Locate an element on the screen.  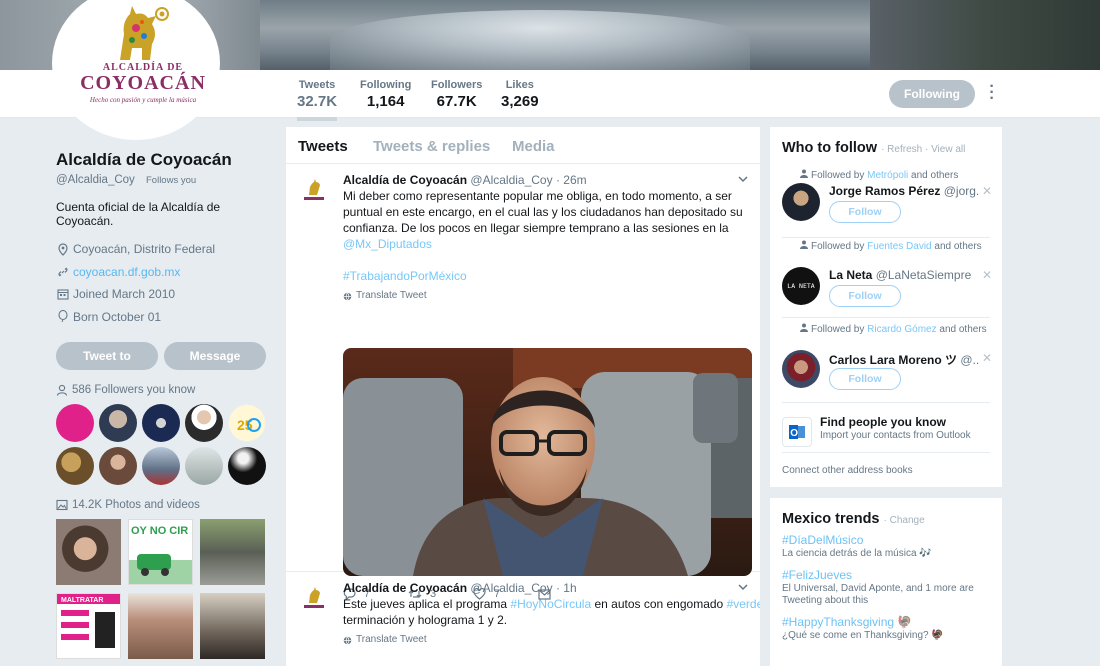
tab-tweets: Tweets is located at coordinates (323, 146).